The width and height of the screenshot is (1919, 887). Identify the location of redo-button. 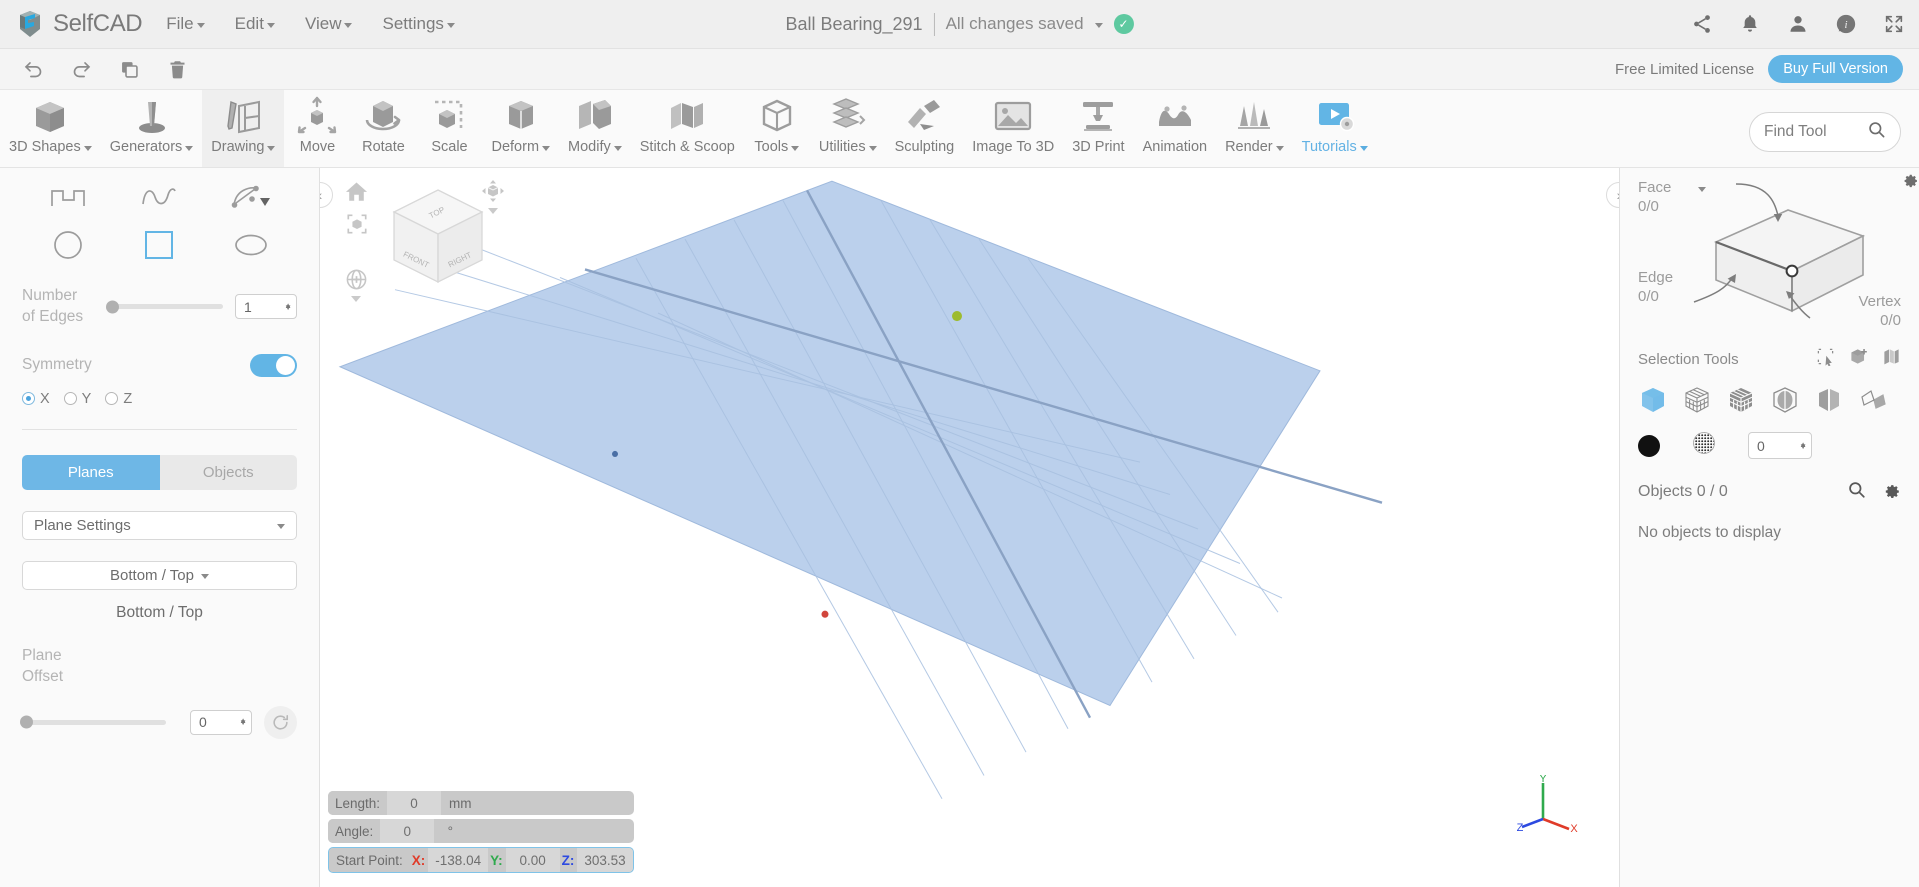
(81, 69).